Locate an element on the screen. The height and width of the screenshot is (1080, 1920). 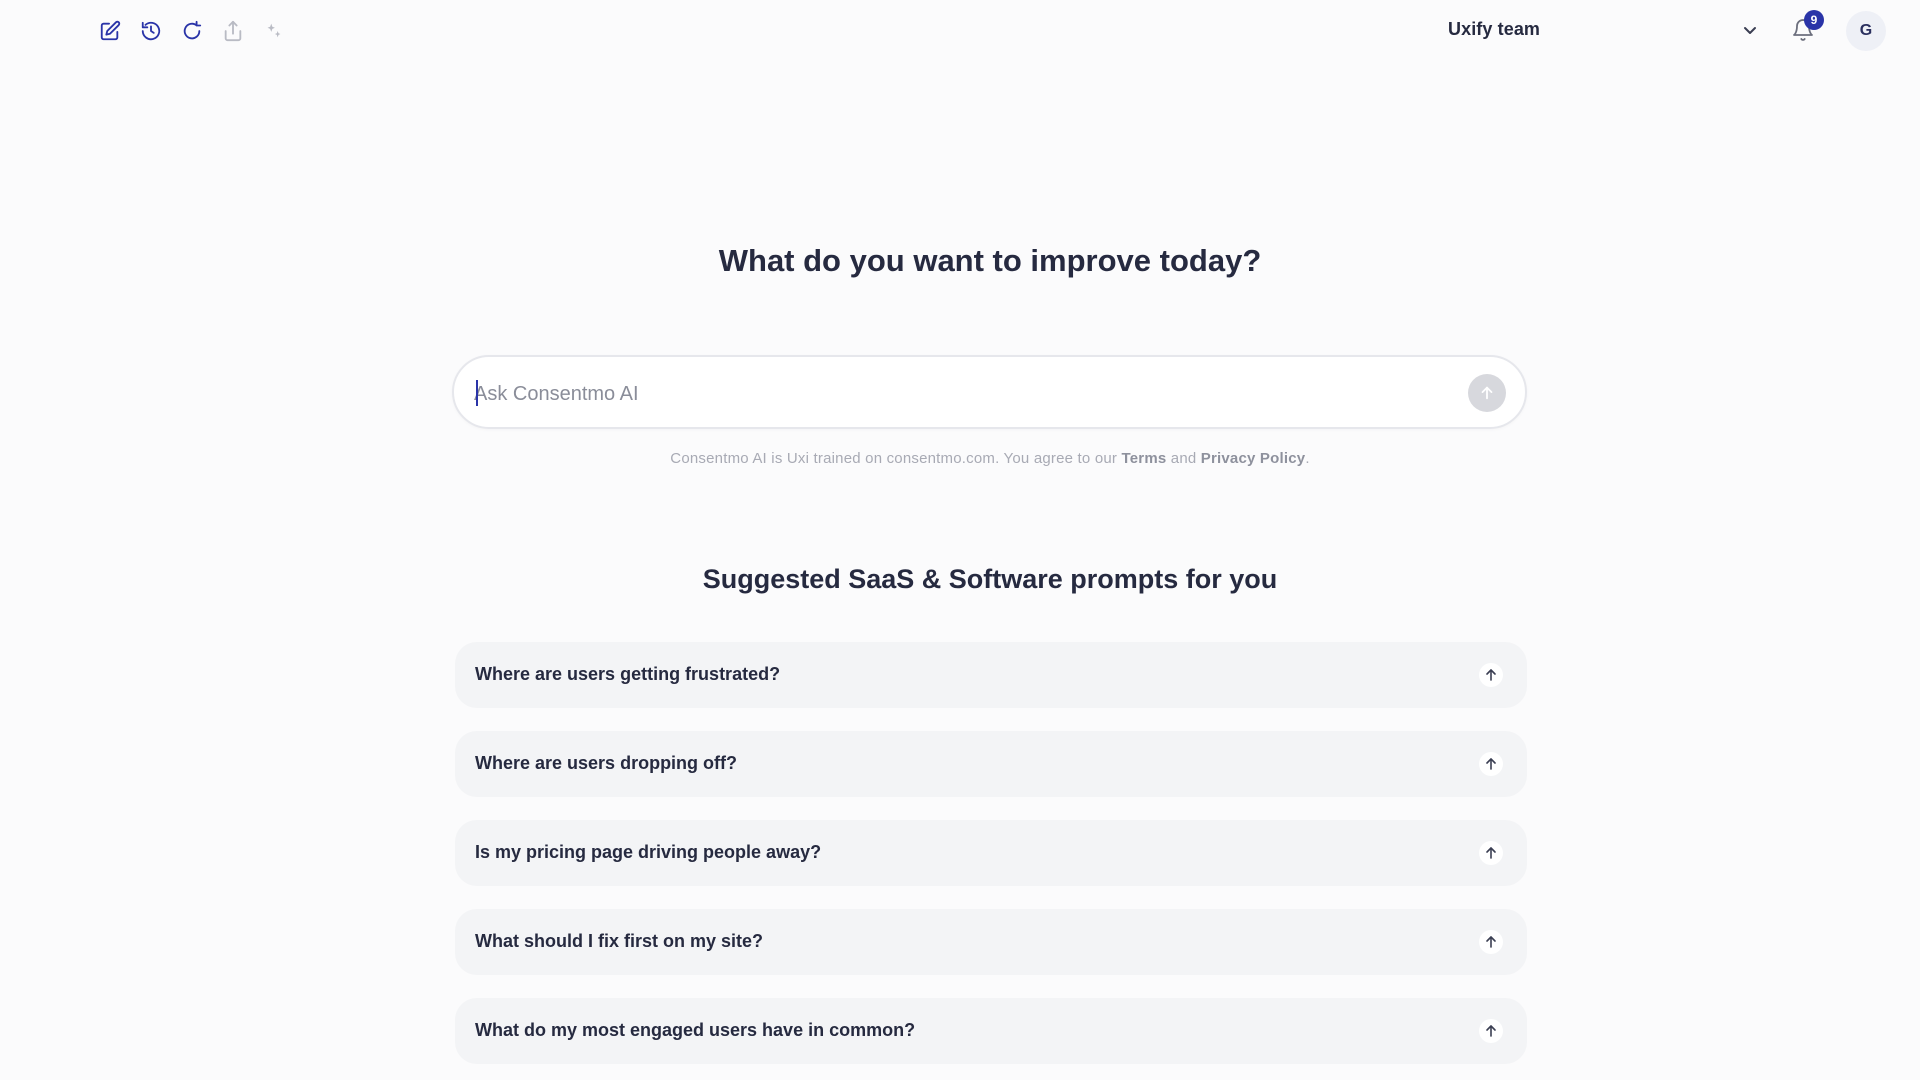
prompt-item: Is my pricing page driving people away? is located at coordinates (991, 853).